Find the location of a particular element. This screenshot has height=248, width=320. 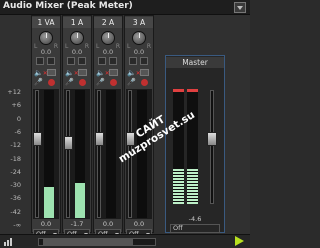

channel-strip: 2 A L R 0.0 🔈✕ 🎤 0.0 Off is located at coordinates (108, 127).